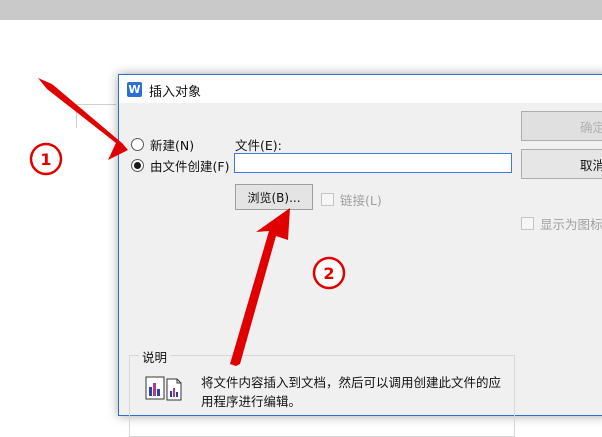 This screenshot has width=602, height=437. Describe the element at coordinates (561, 126) in the screenshot. I see `ok-button: 确定` at that location.